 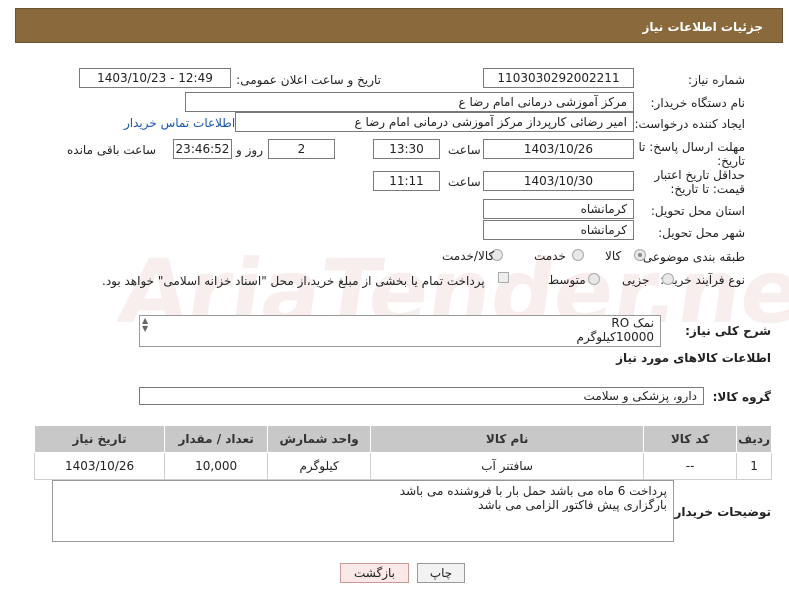 What do you see at coordinates (594, 279) in the screenshot?
I see `process-radio-medium` at bounding box center [594, 279].